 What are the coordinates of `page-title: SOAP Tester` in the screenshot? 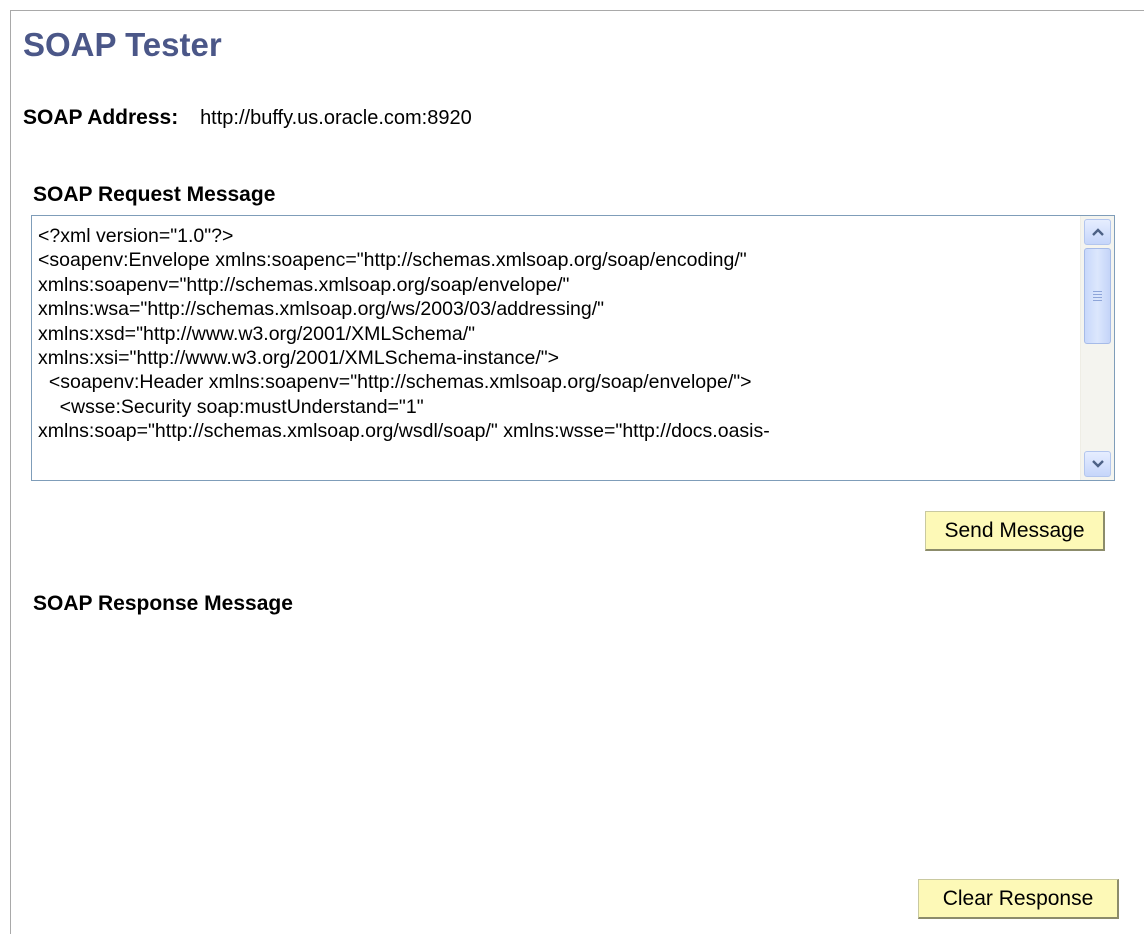 It's located at (122, 44).